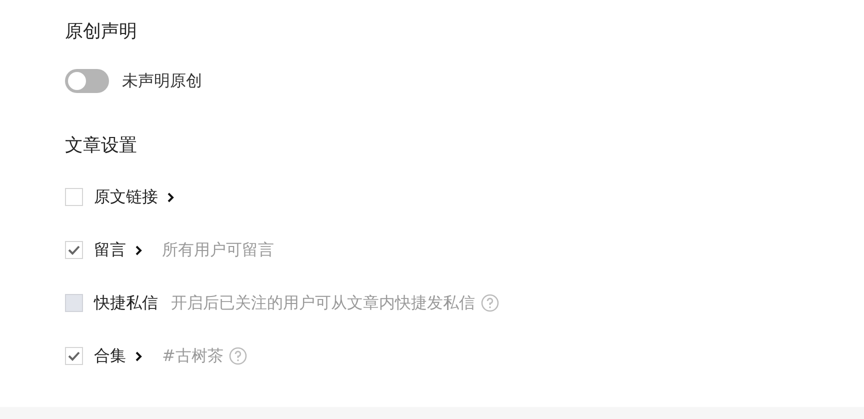  What do you see at coordinates (126, 303) in the screenshot?
I see `option-label: 快捷私信` at bounding box center [126, 303].